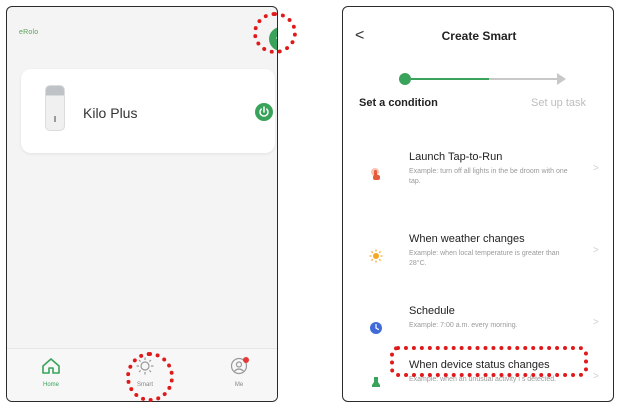 The width and height of the screenshot is (625, 408). What do you see at coordinates (375, 174) in the screenshot?
I see `tap-icon` at bounding box center [375, 174].